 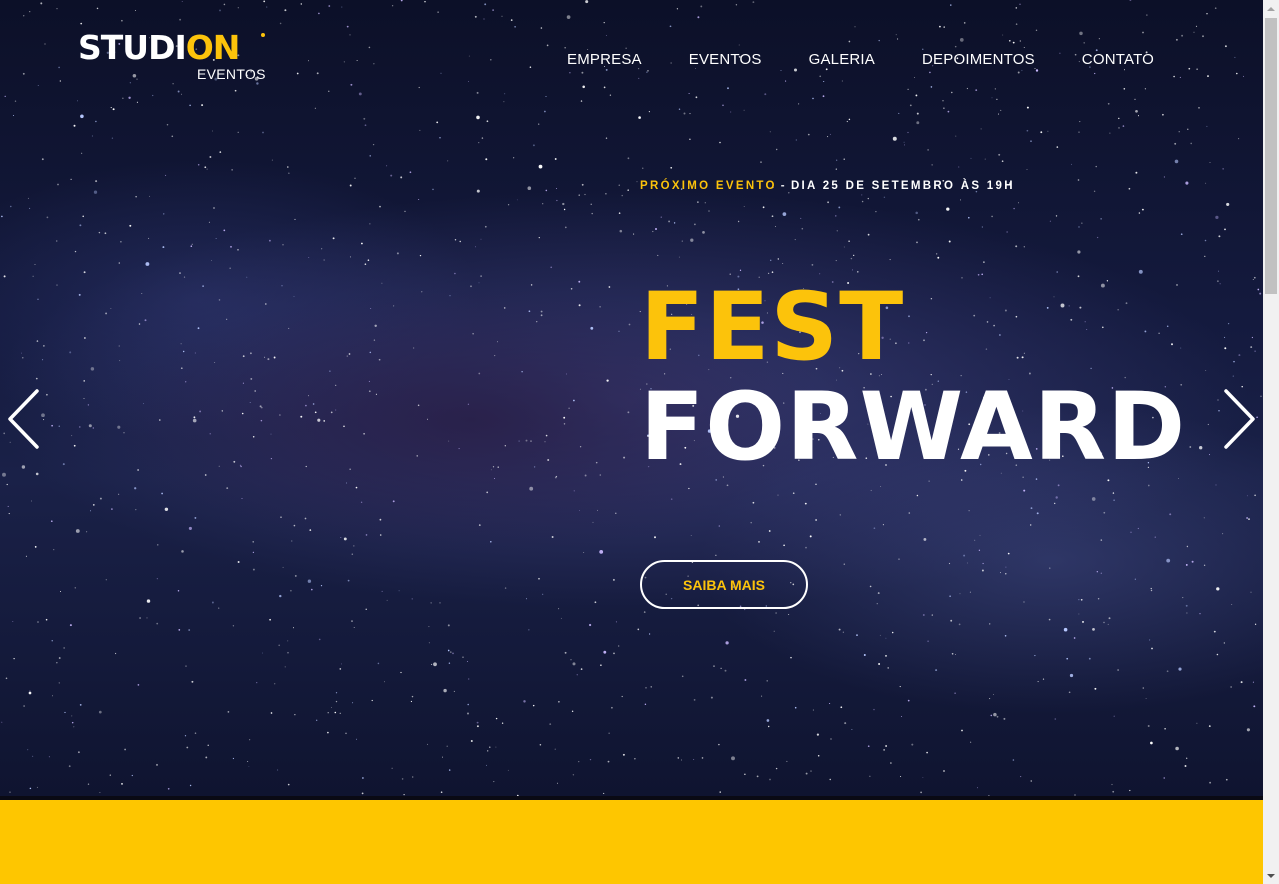 I want to click on nav-item-contato: CONTATO, so click(x=1118, y=59).